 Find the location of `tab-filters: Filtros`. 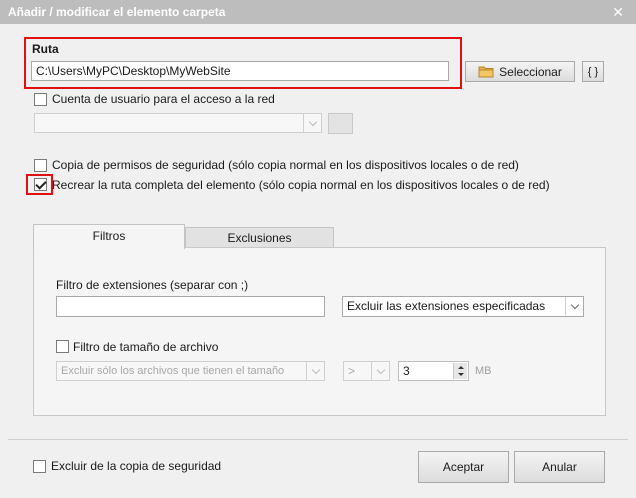

tab-filters: Filtros is located at coordinates (109, 236).